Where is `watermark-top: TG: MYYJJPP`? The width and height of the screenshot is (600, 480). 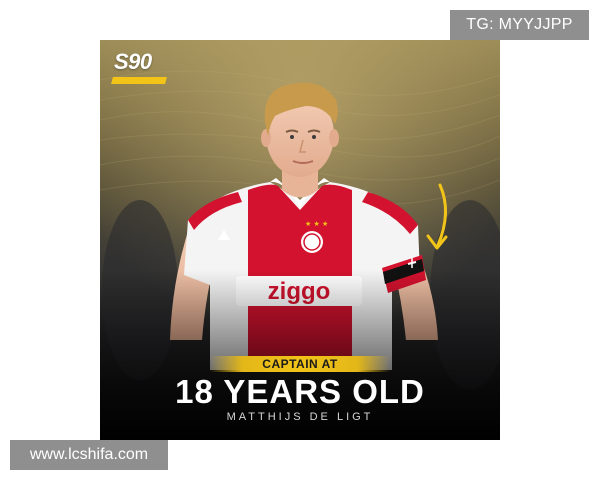 watermark-top: TG: MYYJJPP is located at coordinates (519, 25).